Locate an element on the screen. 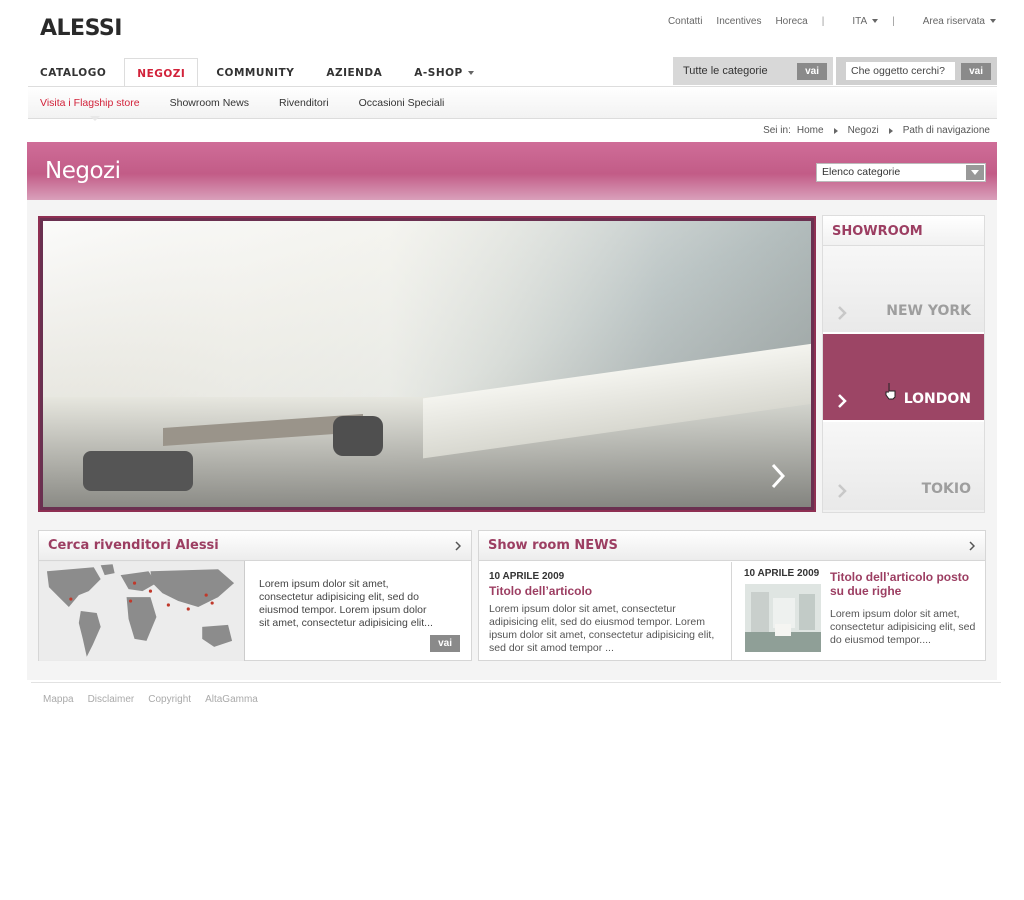 The height and width of the screenshot is (900, 1024). search-input: Che oggetto cerchi? is located at coordinates (901, 71).